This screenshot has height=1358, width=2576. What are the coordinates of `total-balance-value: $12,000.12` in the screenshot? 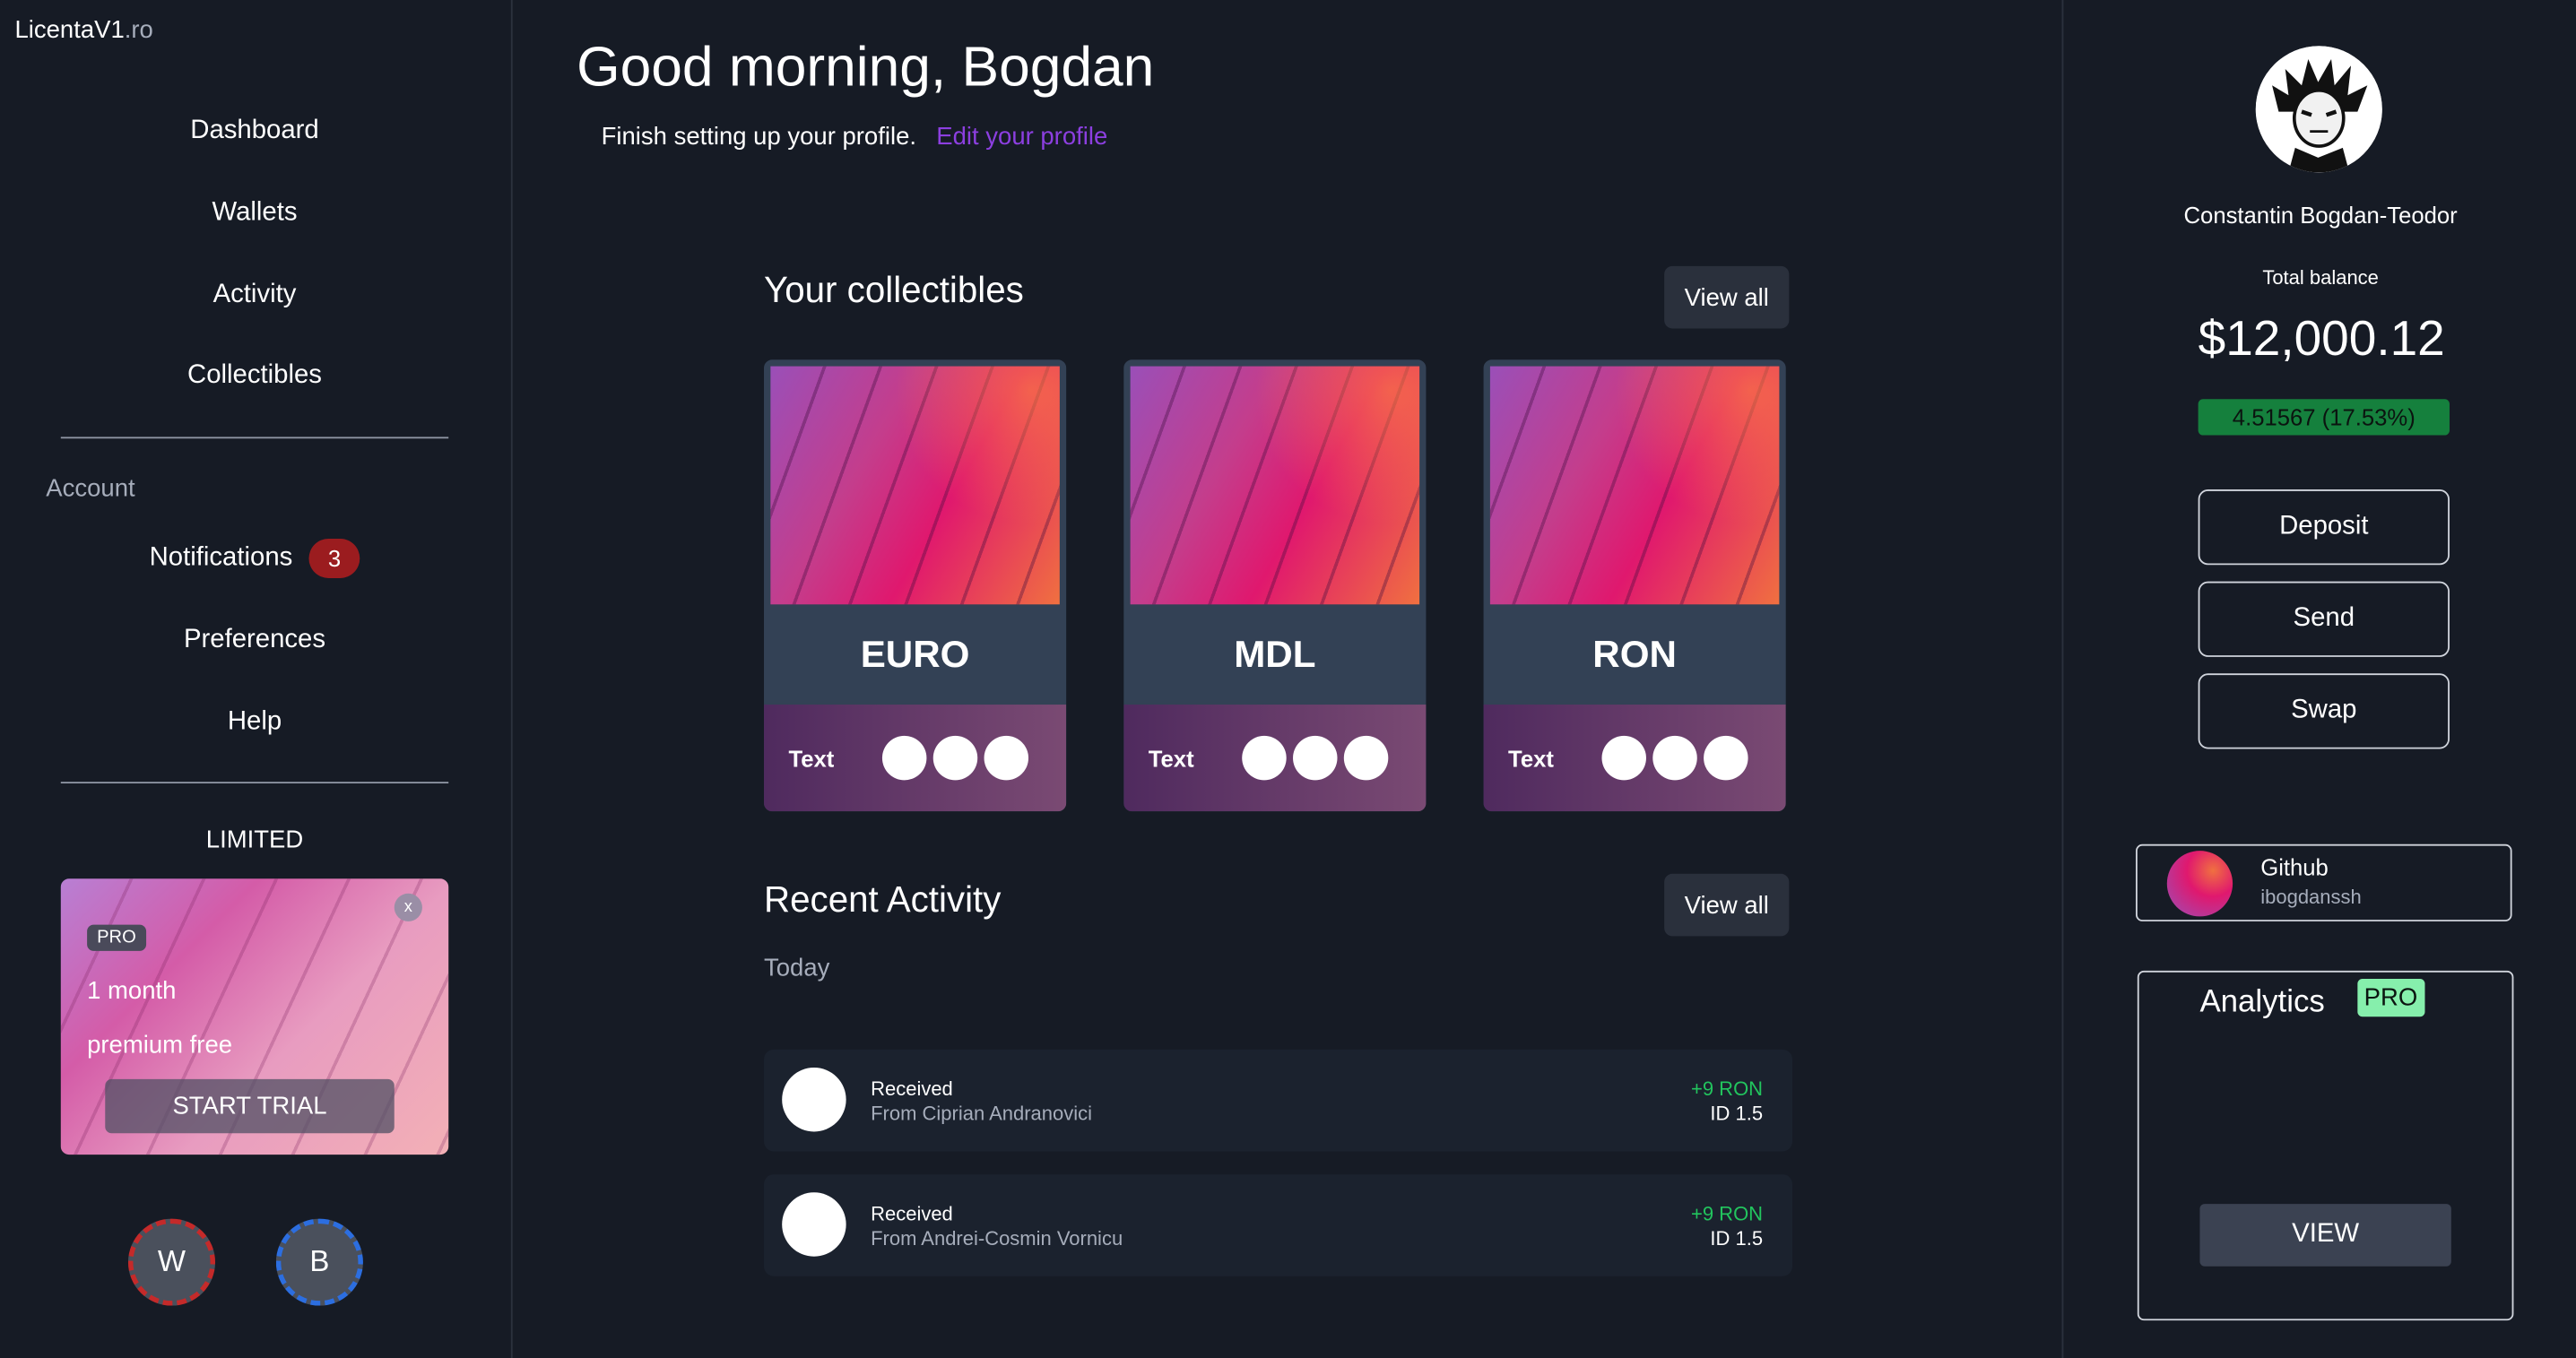 It's located at (2321, 339).